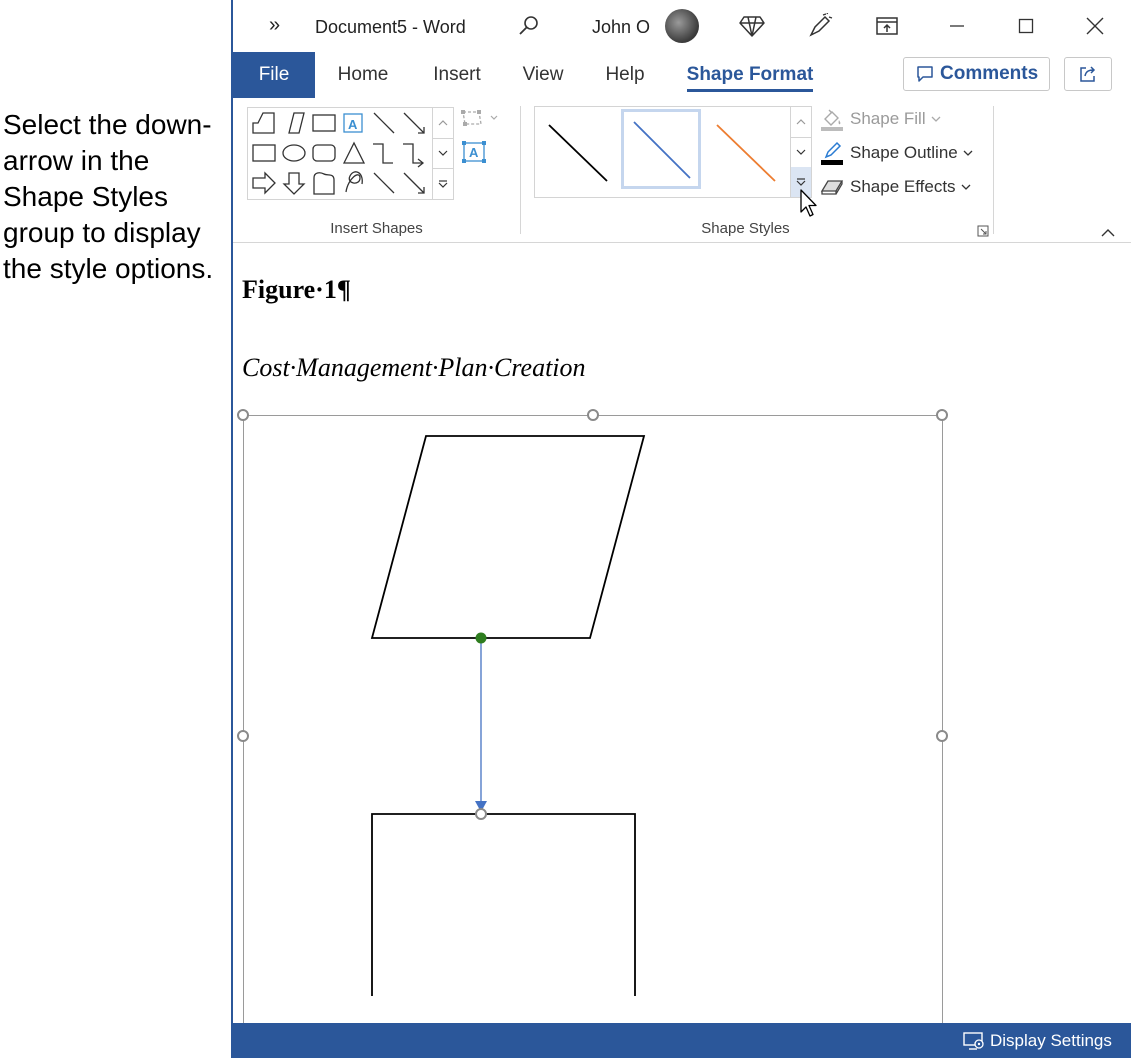 The width and height of the screenshot is (1131, 1058). I want to click on display-settings-label: Display Settings, so click(1051, 1040).